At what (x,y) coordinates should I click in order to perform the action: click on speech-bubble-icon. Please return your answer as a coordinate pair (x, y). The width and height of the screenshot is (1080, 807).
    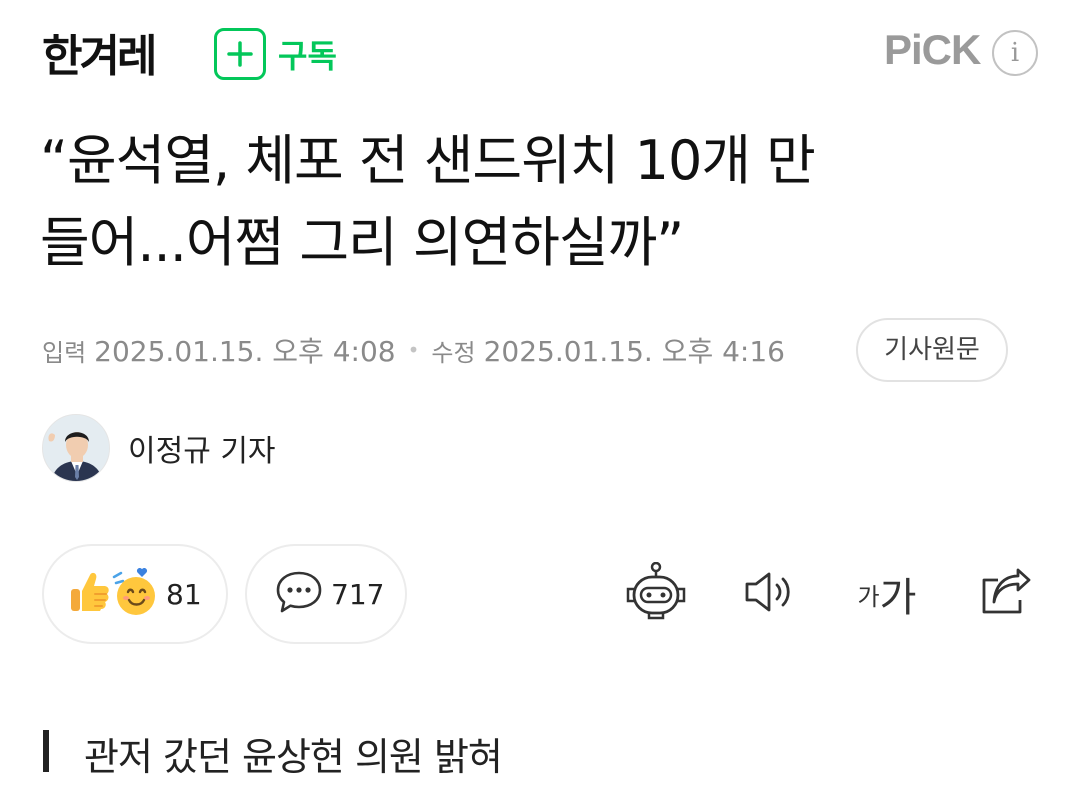
    Looking at the image, I should click on (299, 594).